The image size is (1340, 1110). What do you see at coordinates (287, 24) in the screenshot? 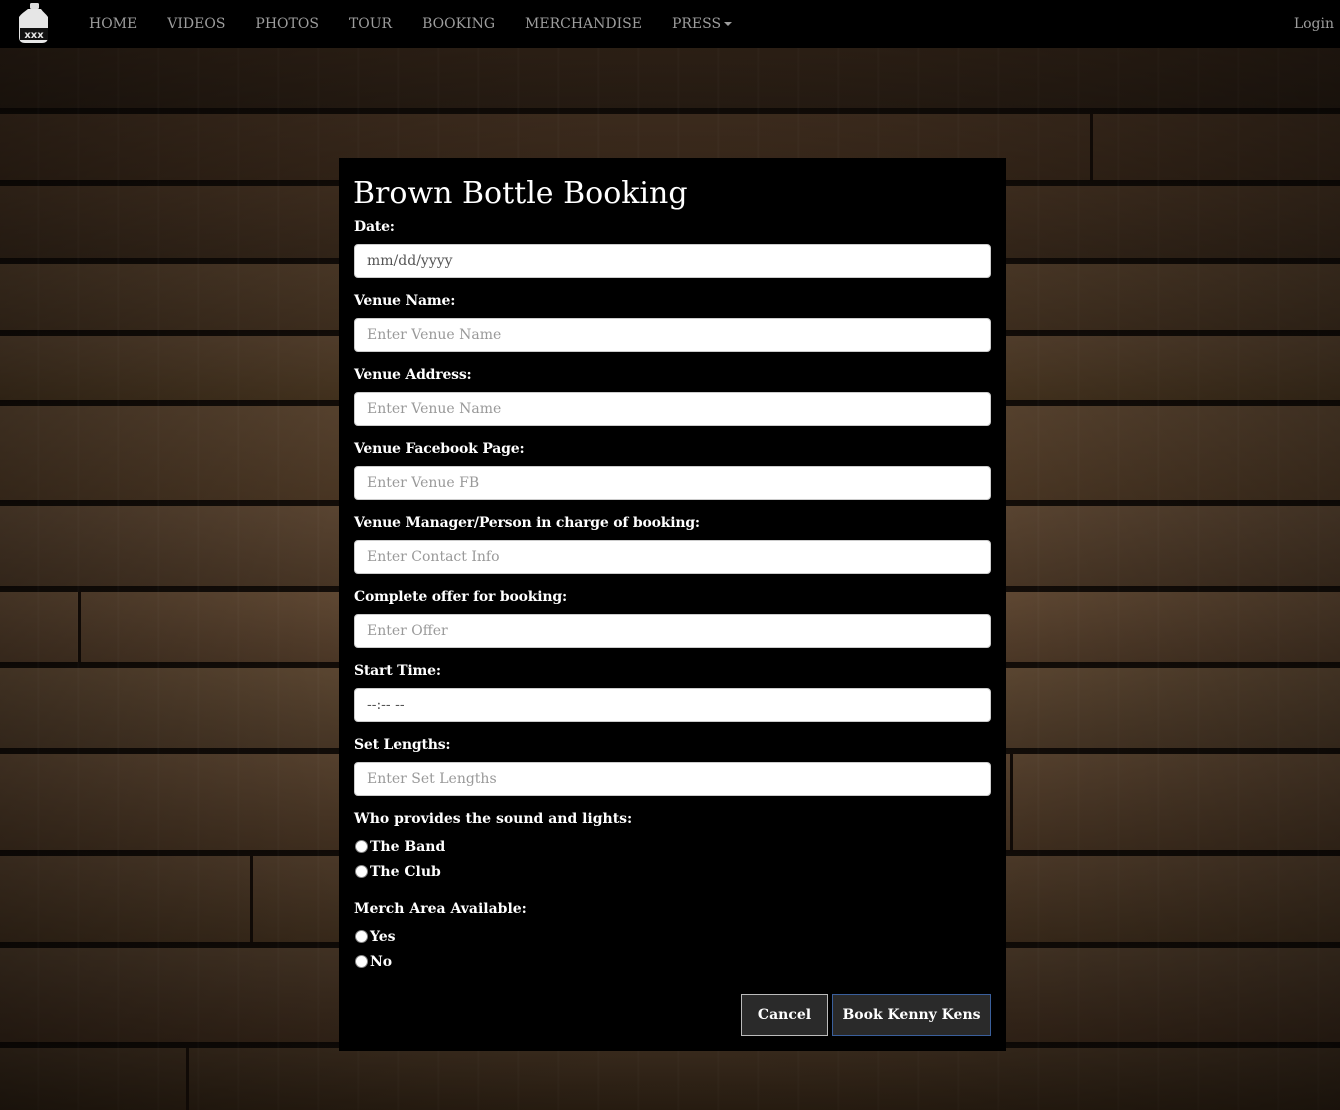
I see `nav-photos: PHOTOS` at bounding box center [287, 24].